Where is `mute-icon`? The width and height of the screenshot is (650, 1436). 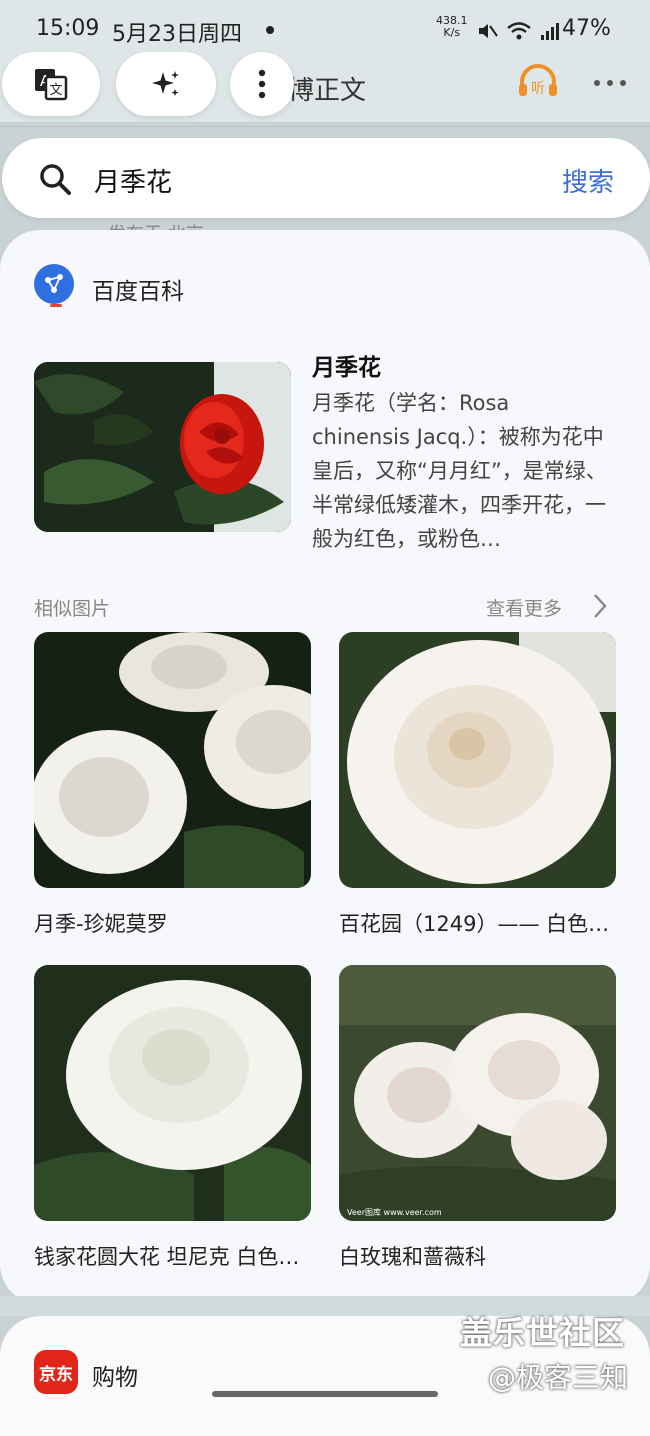
mute-icon is located at coordinates (488, 31).